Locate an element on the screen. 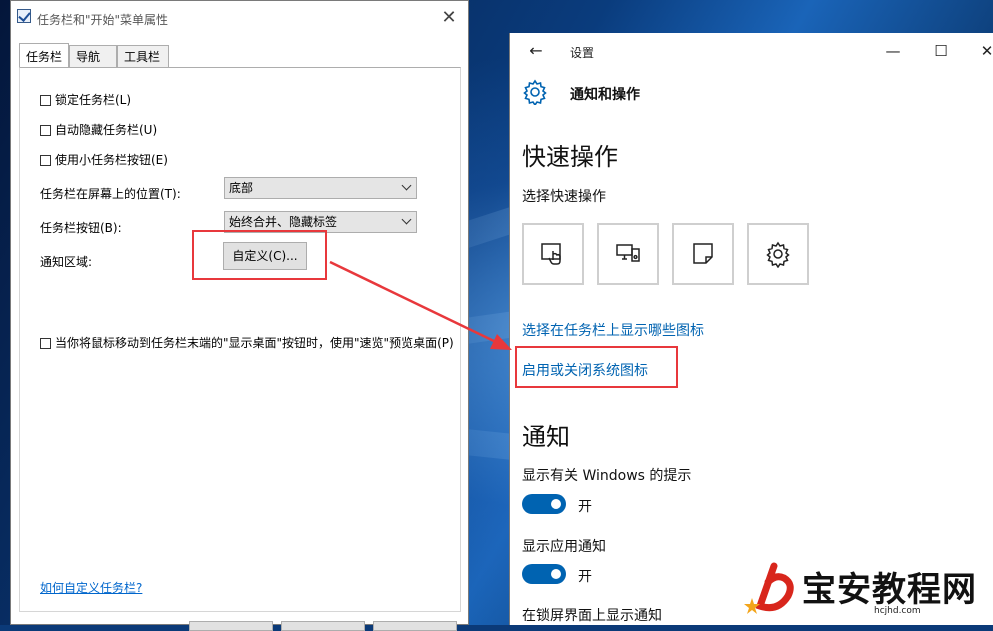 This screenshot has width=993, height=631. settings-page-header: 通知和操作 is located at coordinates (751, 93).